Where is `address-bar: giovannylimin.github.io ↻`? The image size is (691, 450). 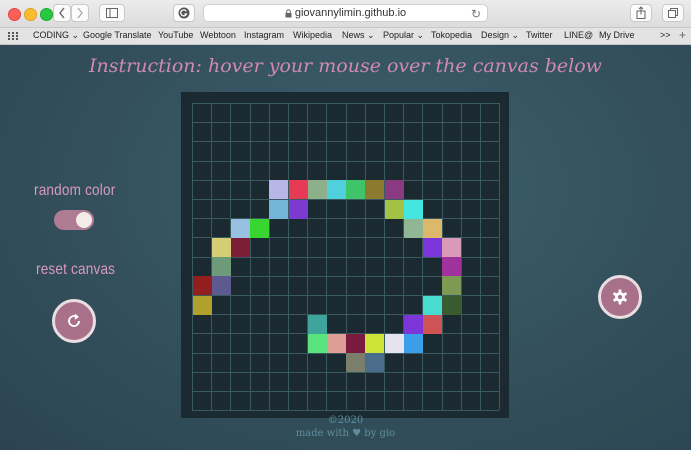 address-bar: giovannylimin.github.io ↻ is located at coordinates (345, 13).